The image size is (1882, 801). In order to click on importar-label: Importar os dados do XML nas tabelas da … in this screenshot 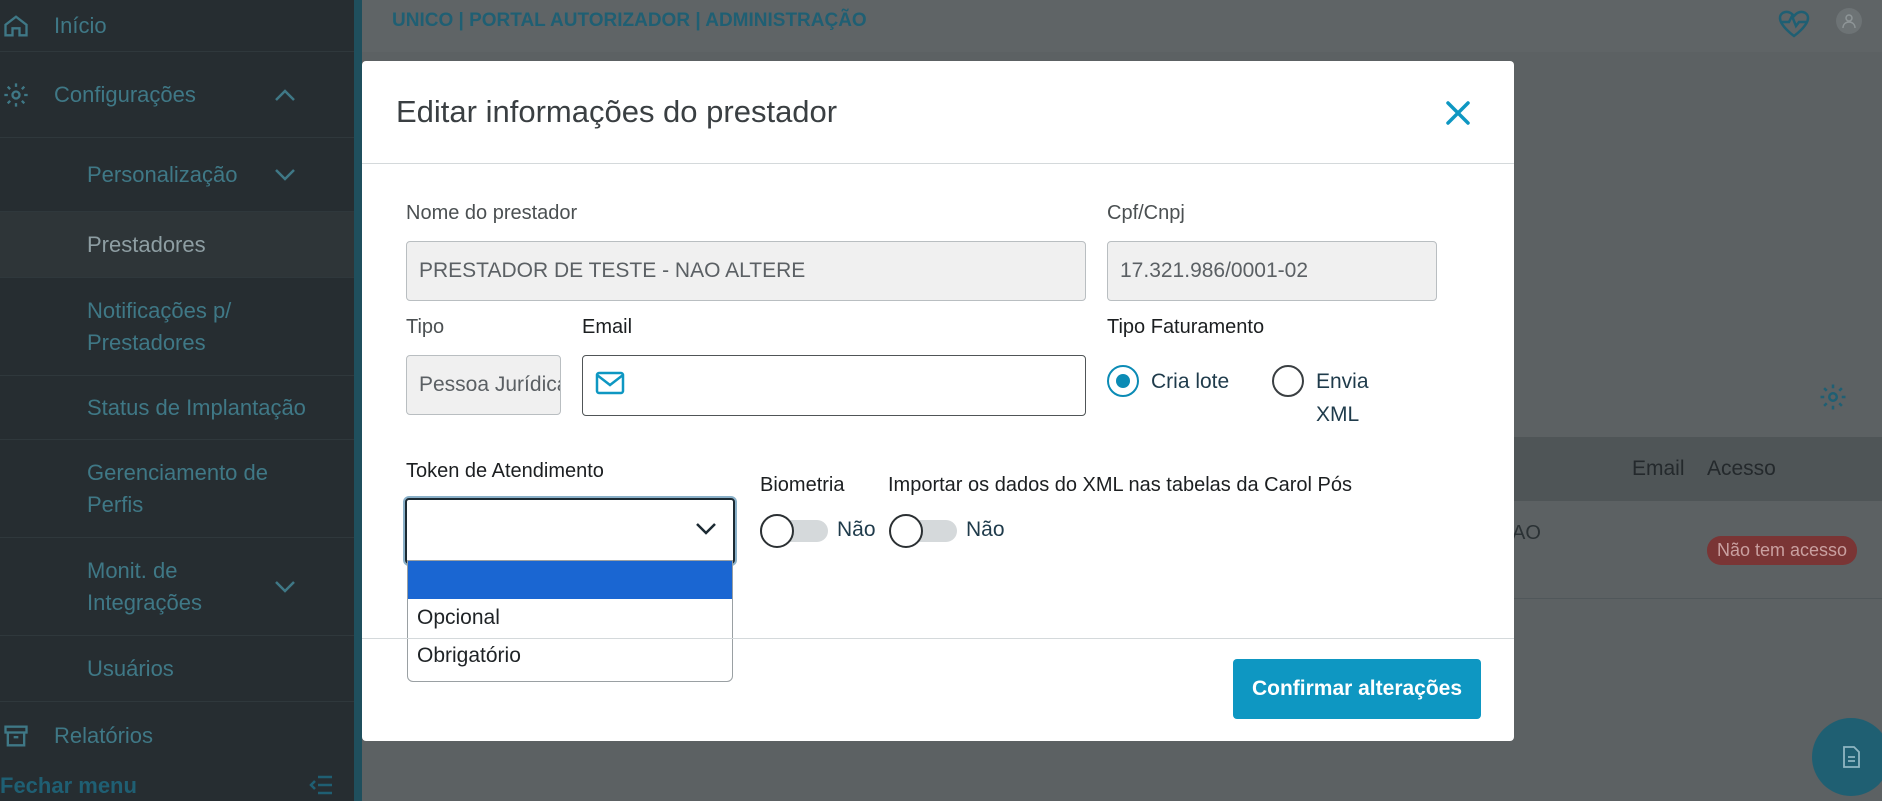, I will do `click(1120, 485)`.